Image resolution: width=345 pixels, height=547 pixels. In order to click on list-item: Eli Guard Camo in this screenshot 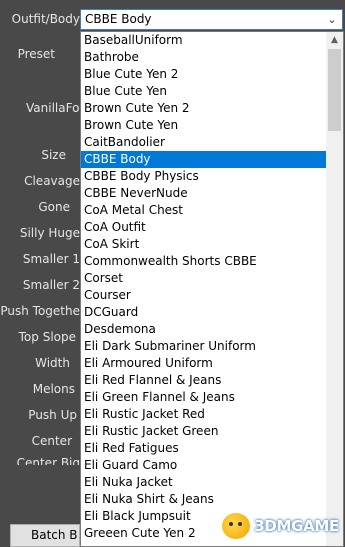, I will do `click(204, 465)`.